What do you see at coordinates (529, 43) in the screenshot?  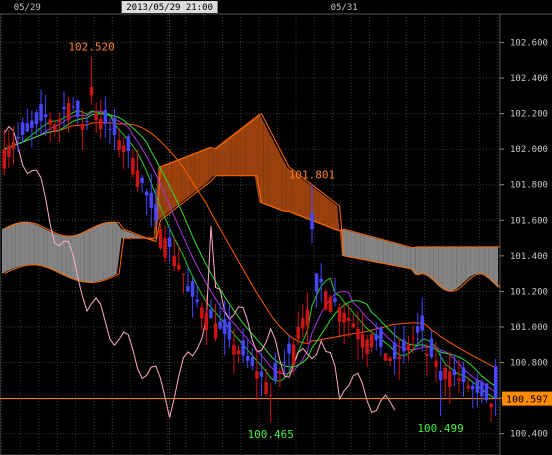 I see `y-tick-label: 102.600` at bounding box center [529, 43].